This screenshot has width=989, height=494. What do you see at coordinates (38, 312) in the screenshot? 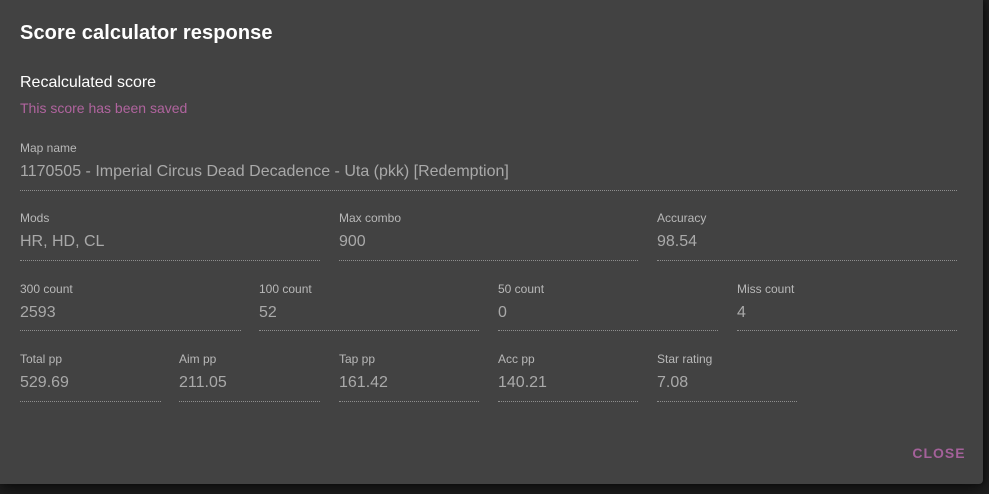
I see `count-300-value: 2593` at bounding box center [38, 312].